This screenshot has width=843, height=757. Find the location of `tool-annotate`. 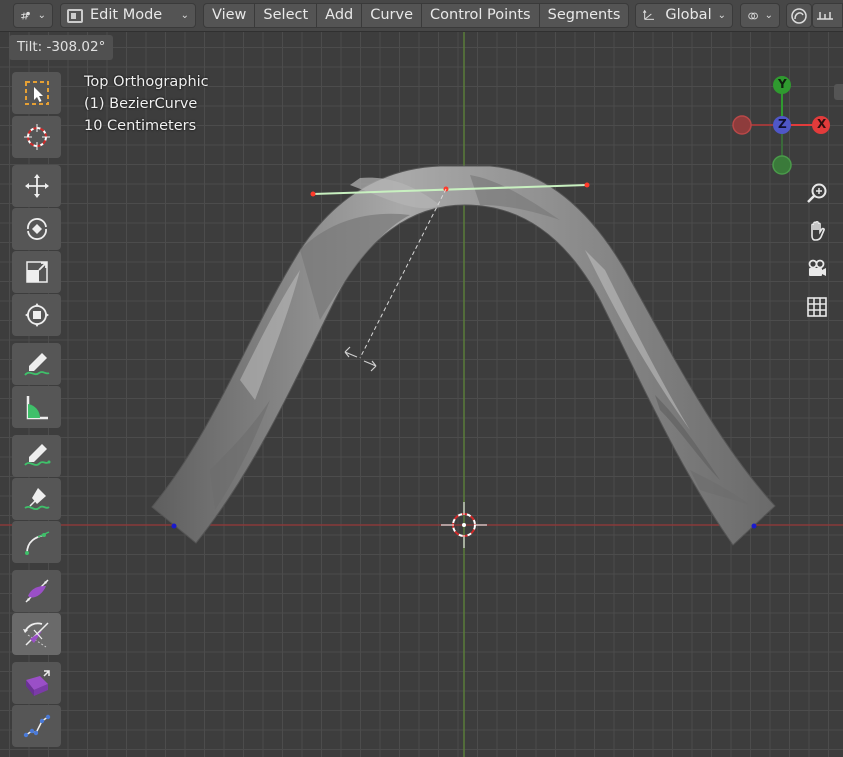

tool-annotate is located at coordinates (36, 364).